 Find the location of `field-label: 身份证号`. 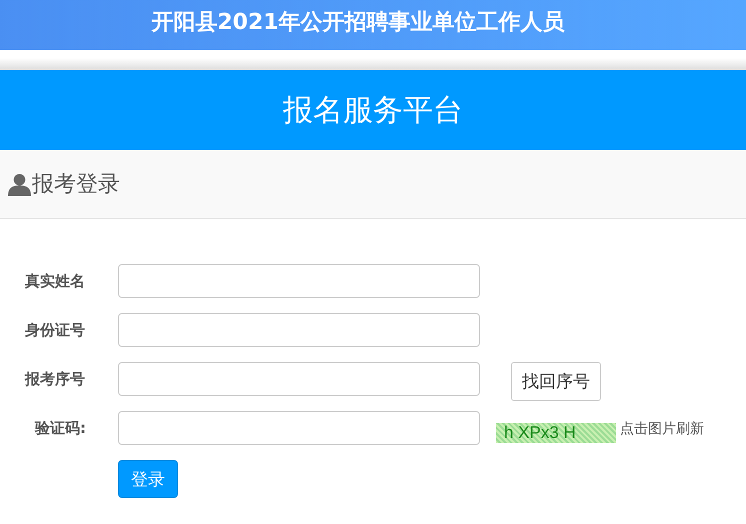

field-label: 身份证号 is located at coordinates (55, 330).